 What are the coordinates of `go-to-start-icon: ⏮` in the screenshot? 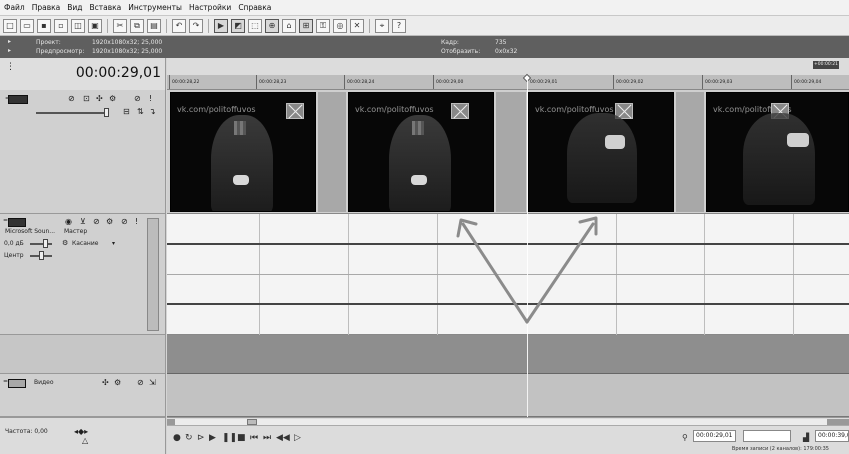 It's located at (254, 438).